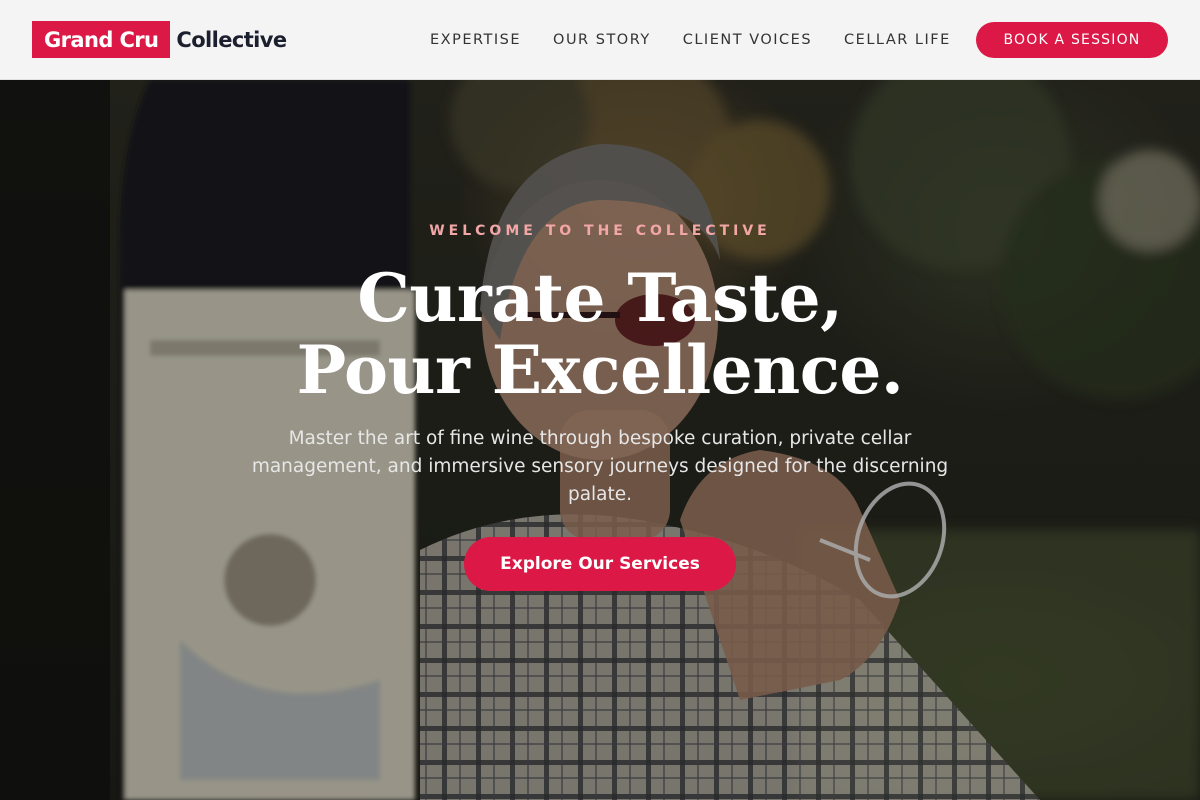 This screenshot has width=1200, height=800. Describe the element at coordinates (747, 40) in the screenshot. I see `nav-item-client-voices: CLIENT VOICES` at that location.